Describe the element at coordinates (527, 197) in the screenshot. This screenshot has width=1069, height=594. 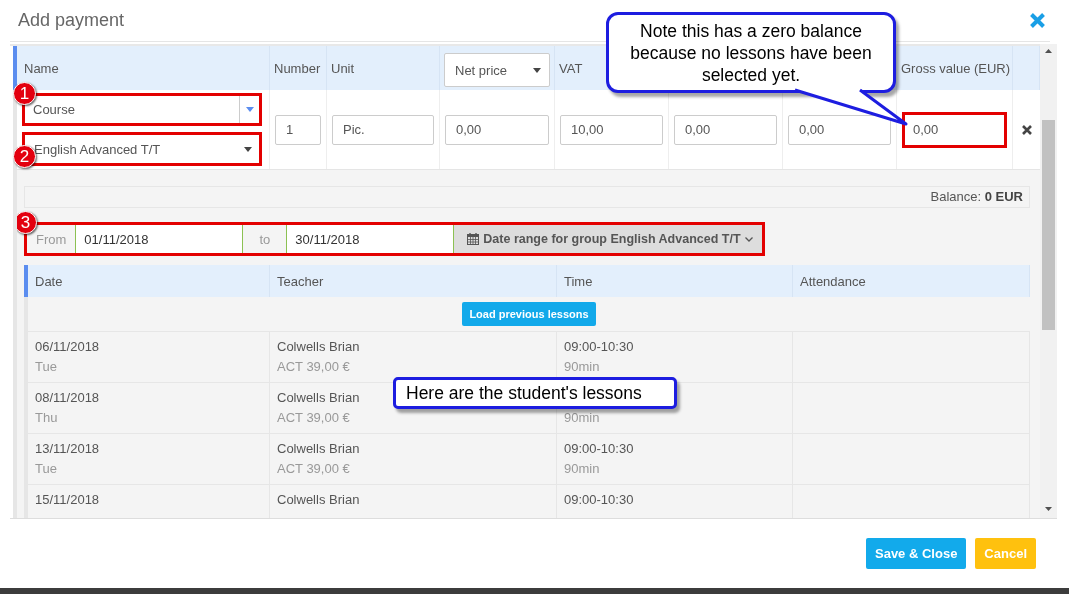
I see `balance-summary: Balance: 0 EUR` at that location.